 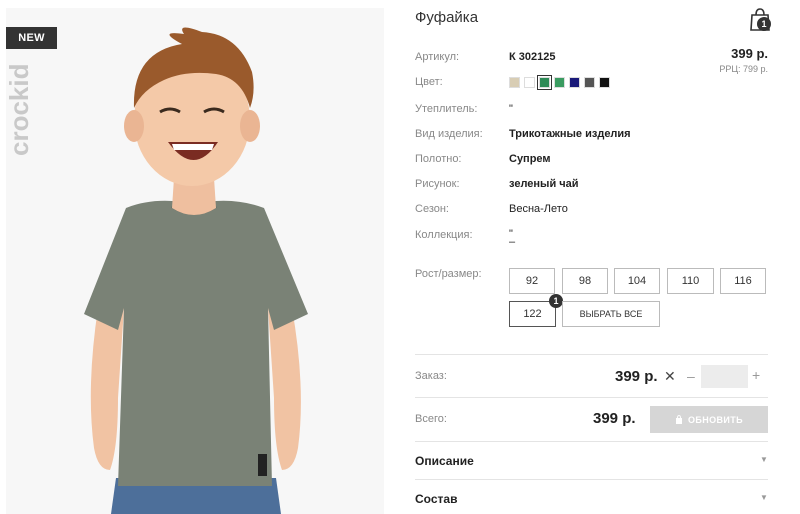 What do you see at coordinates (511, 109) in the screenshot?
I see `insulation-value: "` at bounding box center [511, 109].